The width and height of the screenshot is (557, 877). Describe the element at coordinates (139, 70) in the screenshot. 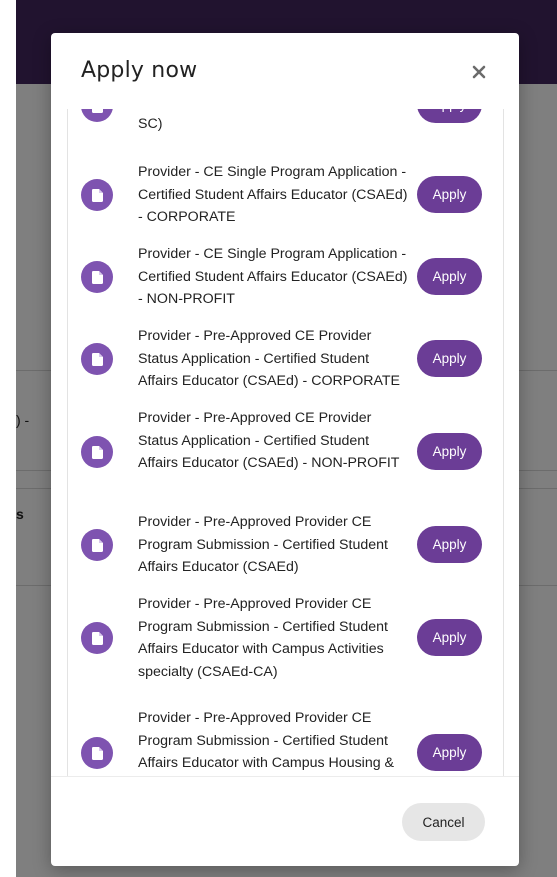

I see `dialog-title: Apply now` at that location.